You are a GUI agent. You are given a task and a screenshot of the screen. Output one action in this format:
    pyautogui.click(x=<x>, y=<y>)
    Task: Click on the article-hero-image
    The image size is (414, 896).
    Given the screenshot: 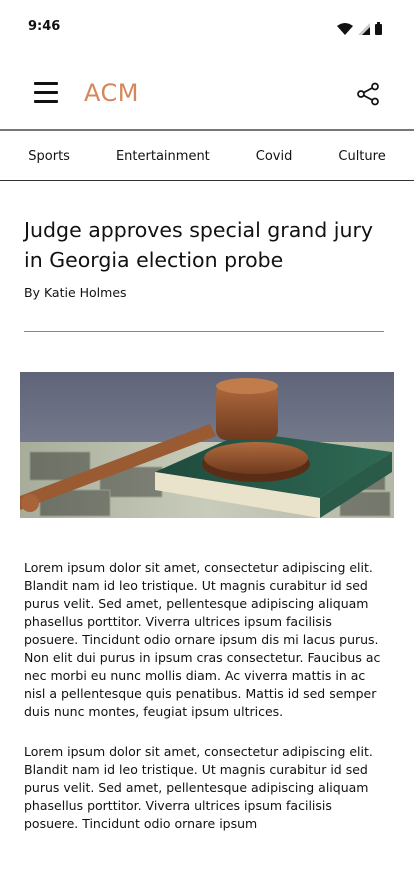 What is the action you would take?
    pyautogui.click(x=207, y=445)
    